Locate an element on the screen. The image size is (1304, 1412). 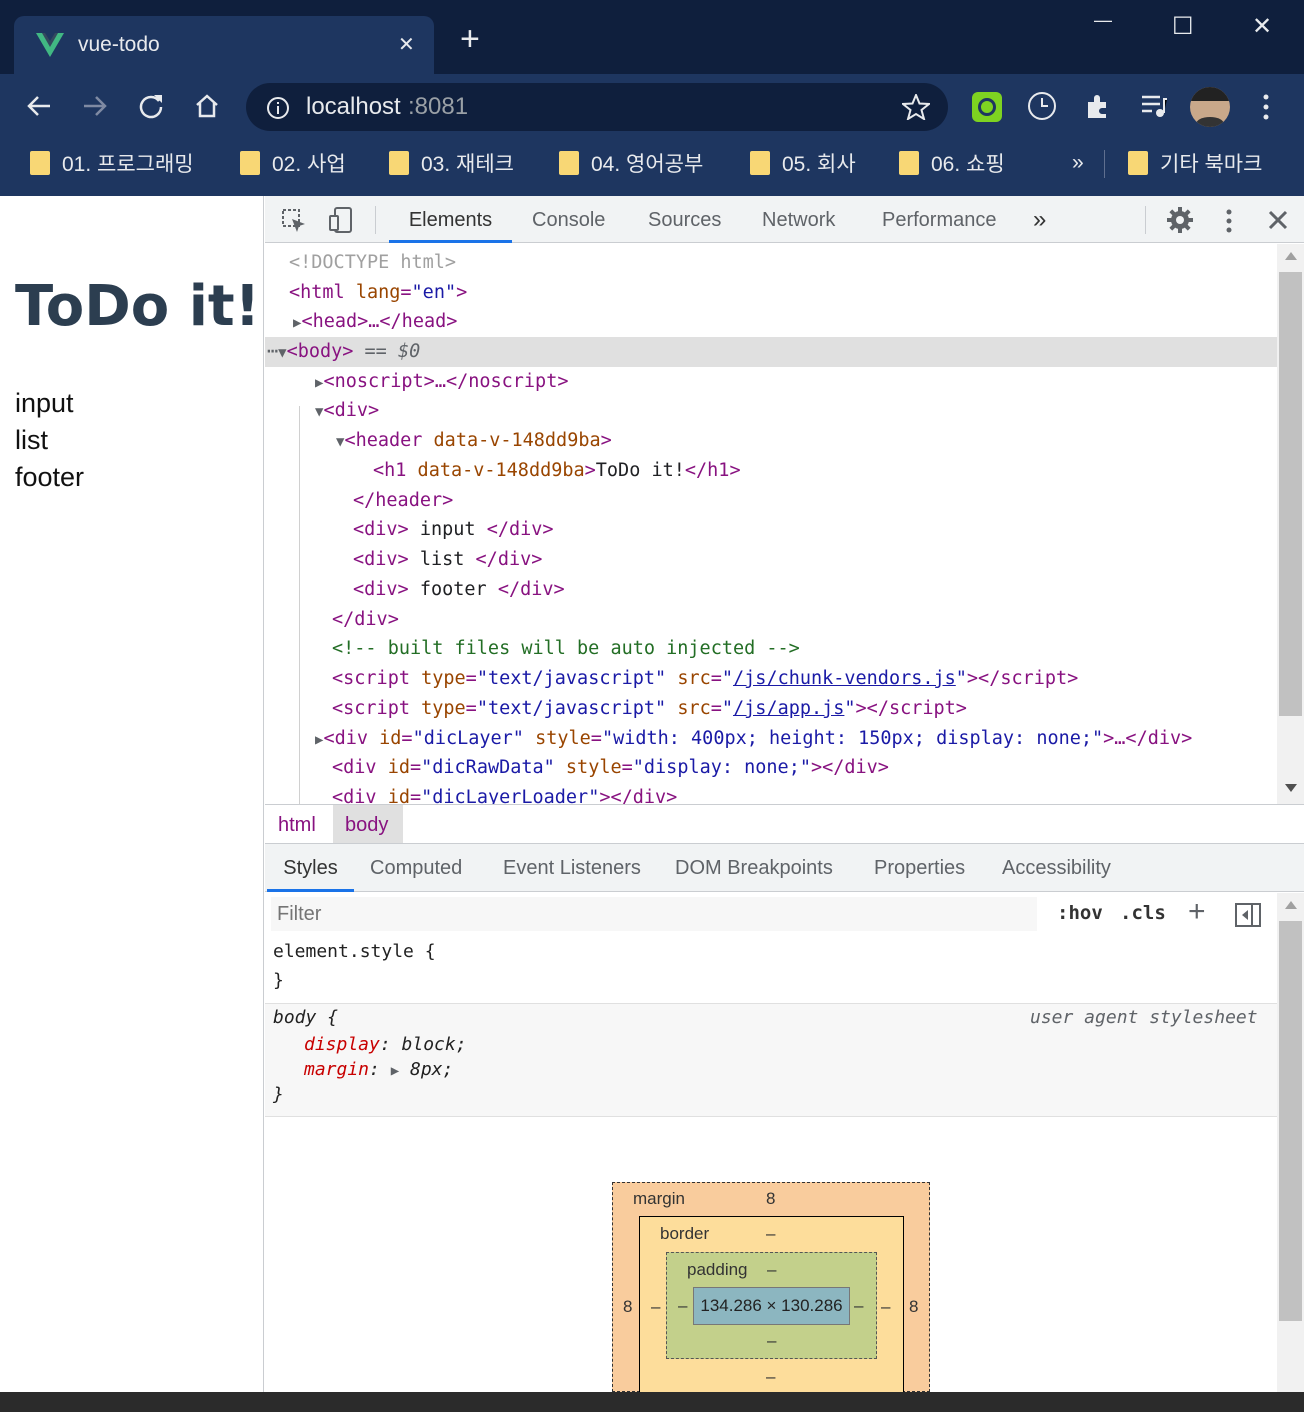
ellipsis-icon: ⋯ is located at coordinates (272, 351).